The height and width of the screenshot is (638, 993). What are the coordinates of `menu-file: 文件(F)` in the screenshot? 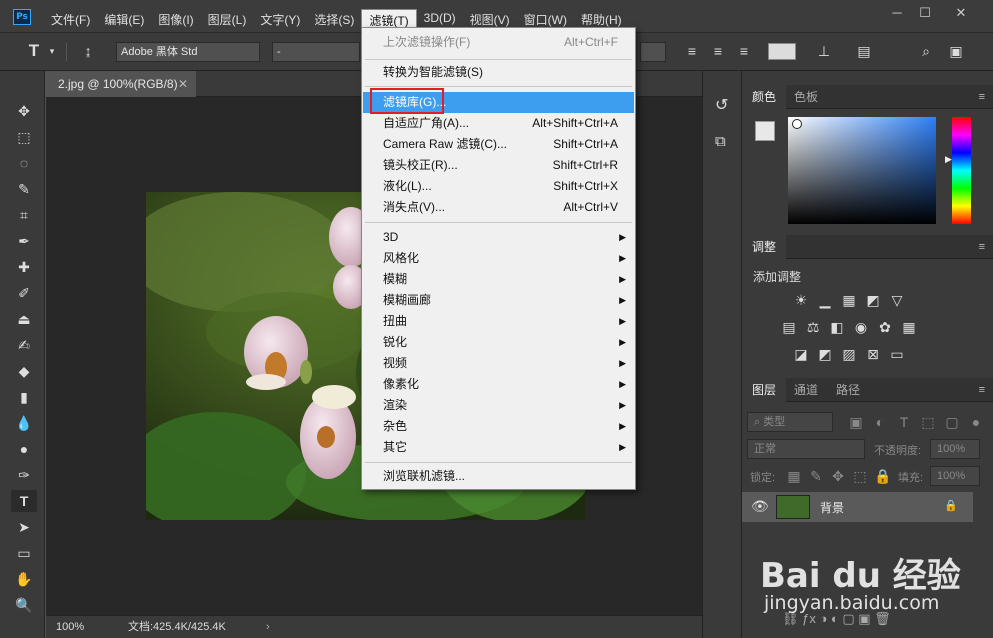 It's located at (70, 20).